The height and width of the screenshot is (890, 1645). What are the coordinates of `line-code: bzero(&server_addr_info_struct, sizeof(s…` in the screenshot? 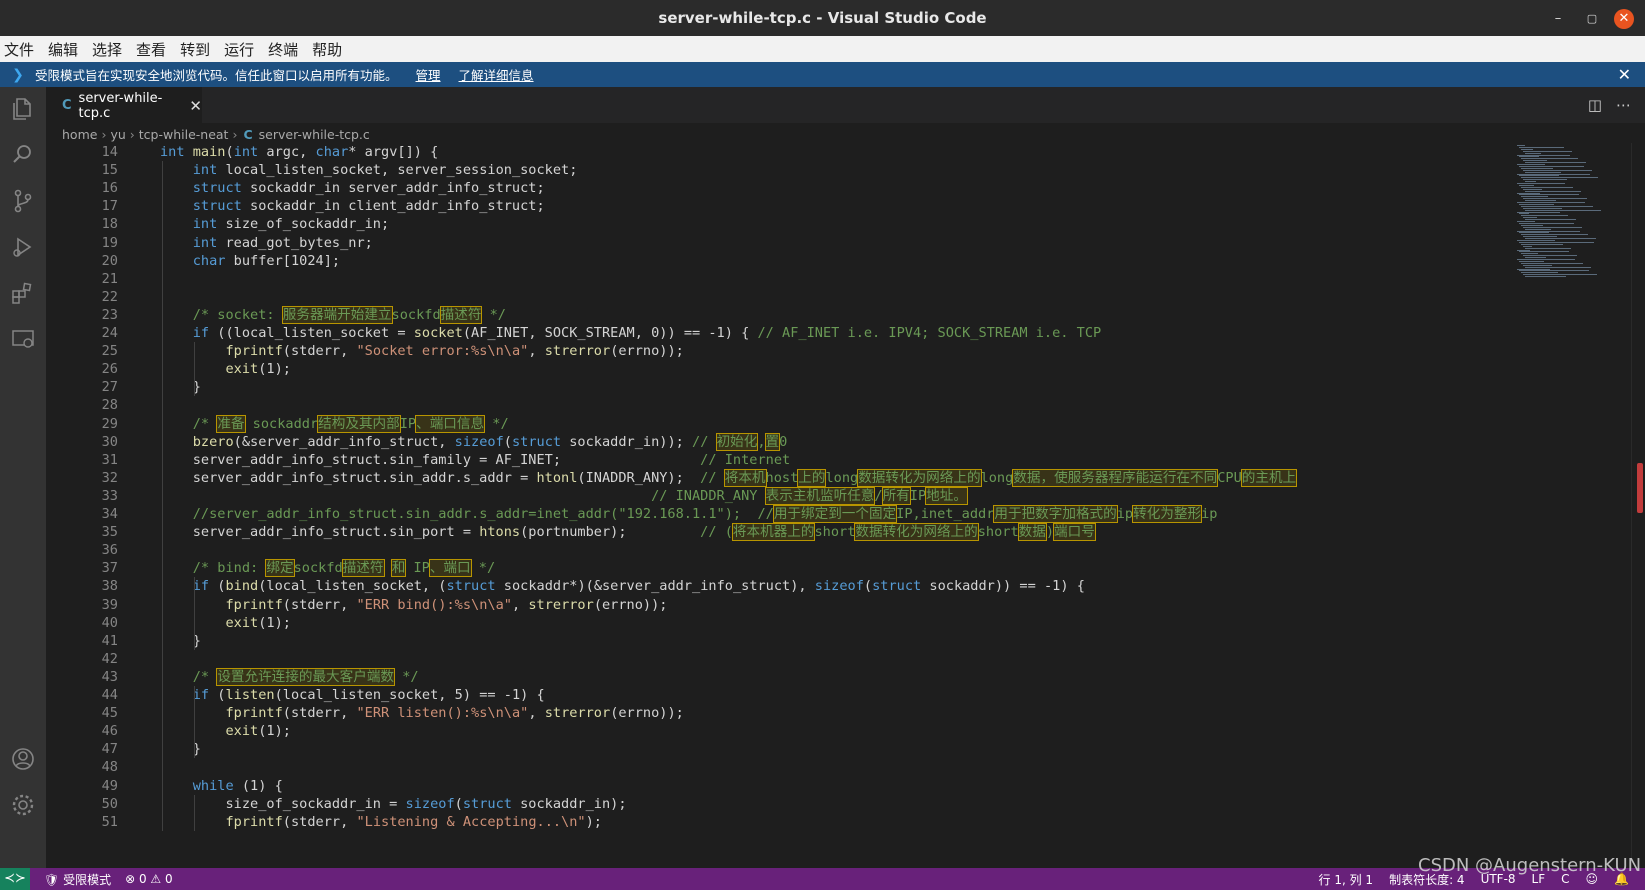 It's located at (490, 441).